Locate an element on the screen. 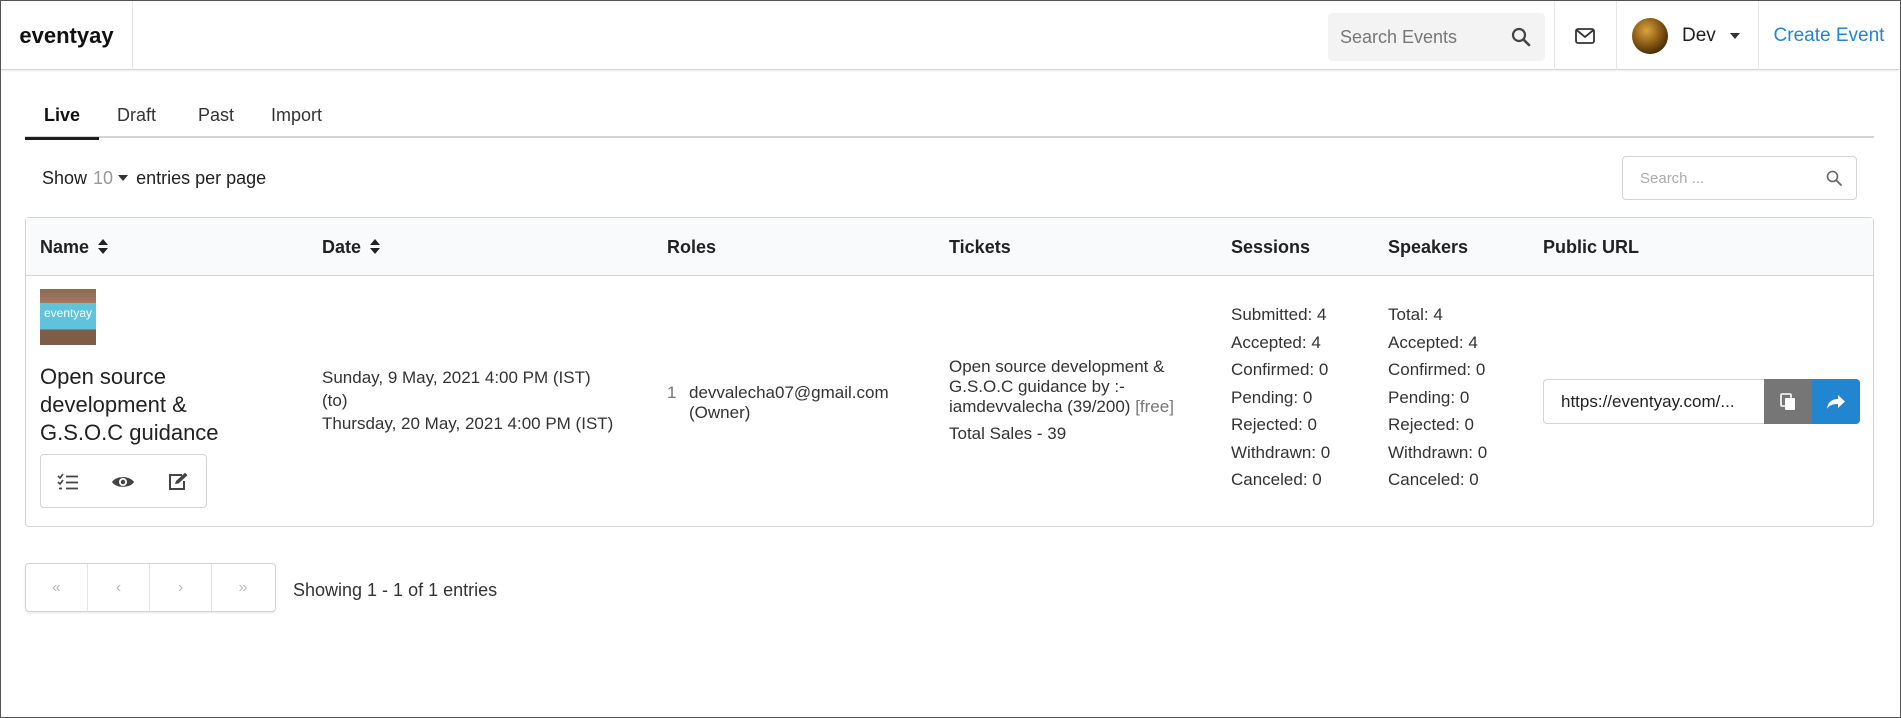 The width and height of the screenshot is (1901, 718). pagination: « ‹ › » is located at coordinates (150, 587).